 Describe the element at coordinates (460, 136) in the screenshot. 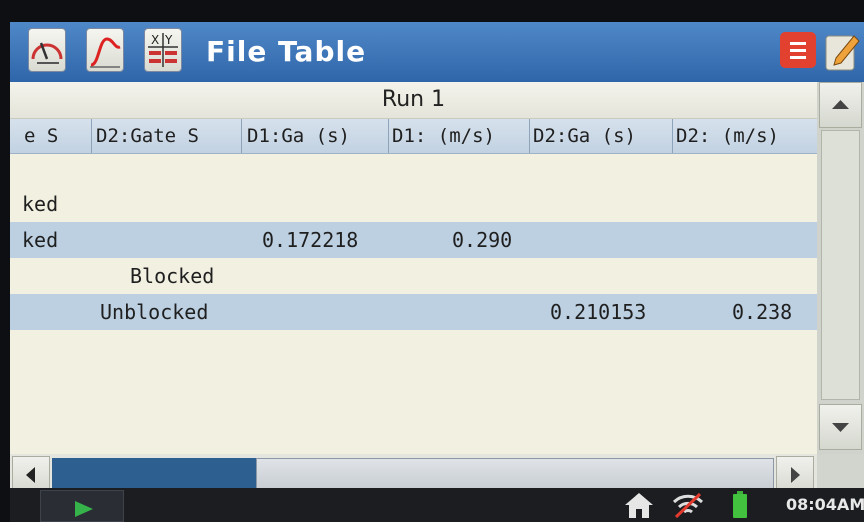

I see `column-header: D1: (m/s)` at that location.